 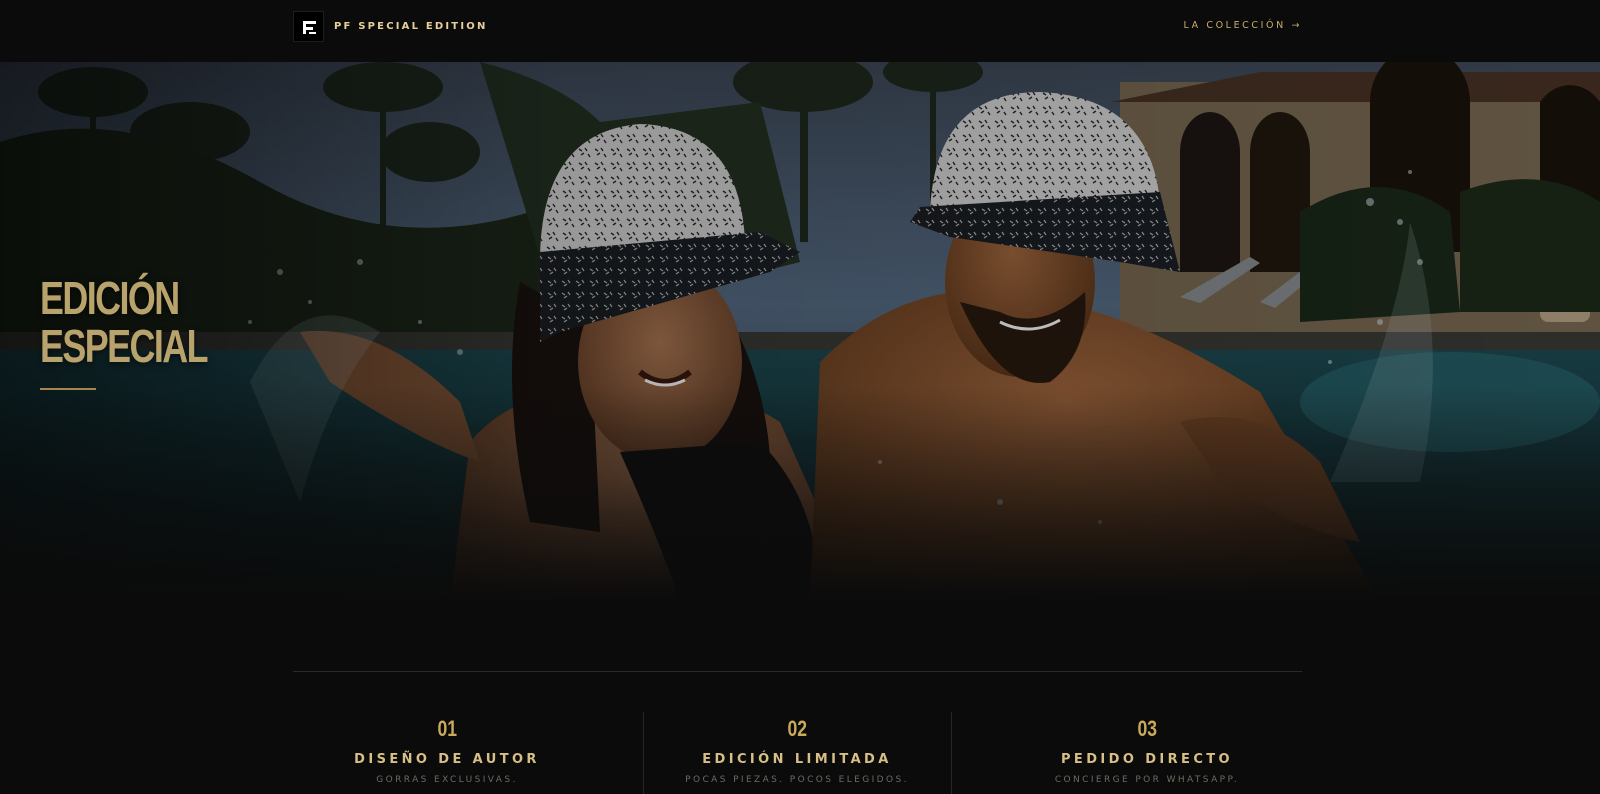 I want to click on brand: PF SPECIAL EDITION, so click(x=390, y=26).